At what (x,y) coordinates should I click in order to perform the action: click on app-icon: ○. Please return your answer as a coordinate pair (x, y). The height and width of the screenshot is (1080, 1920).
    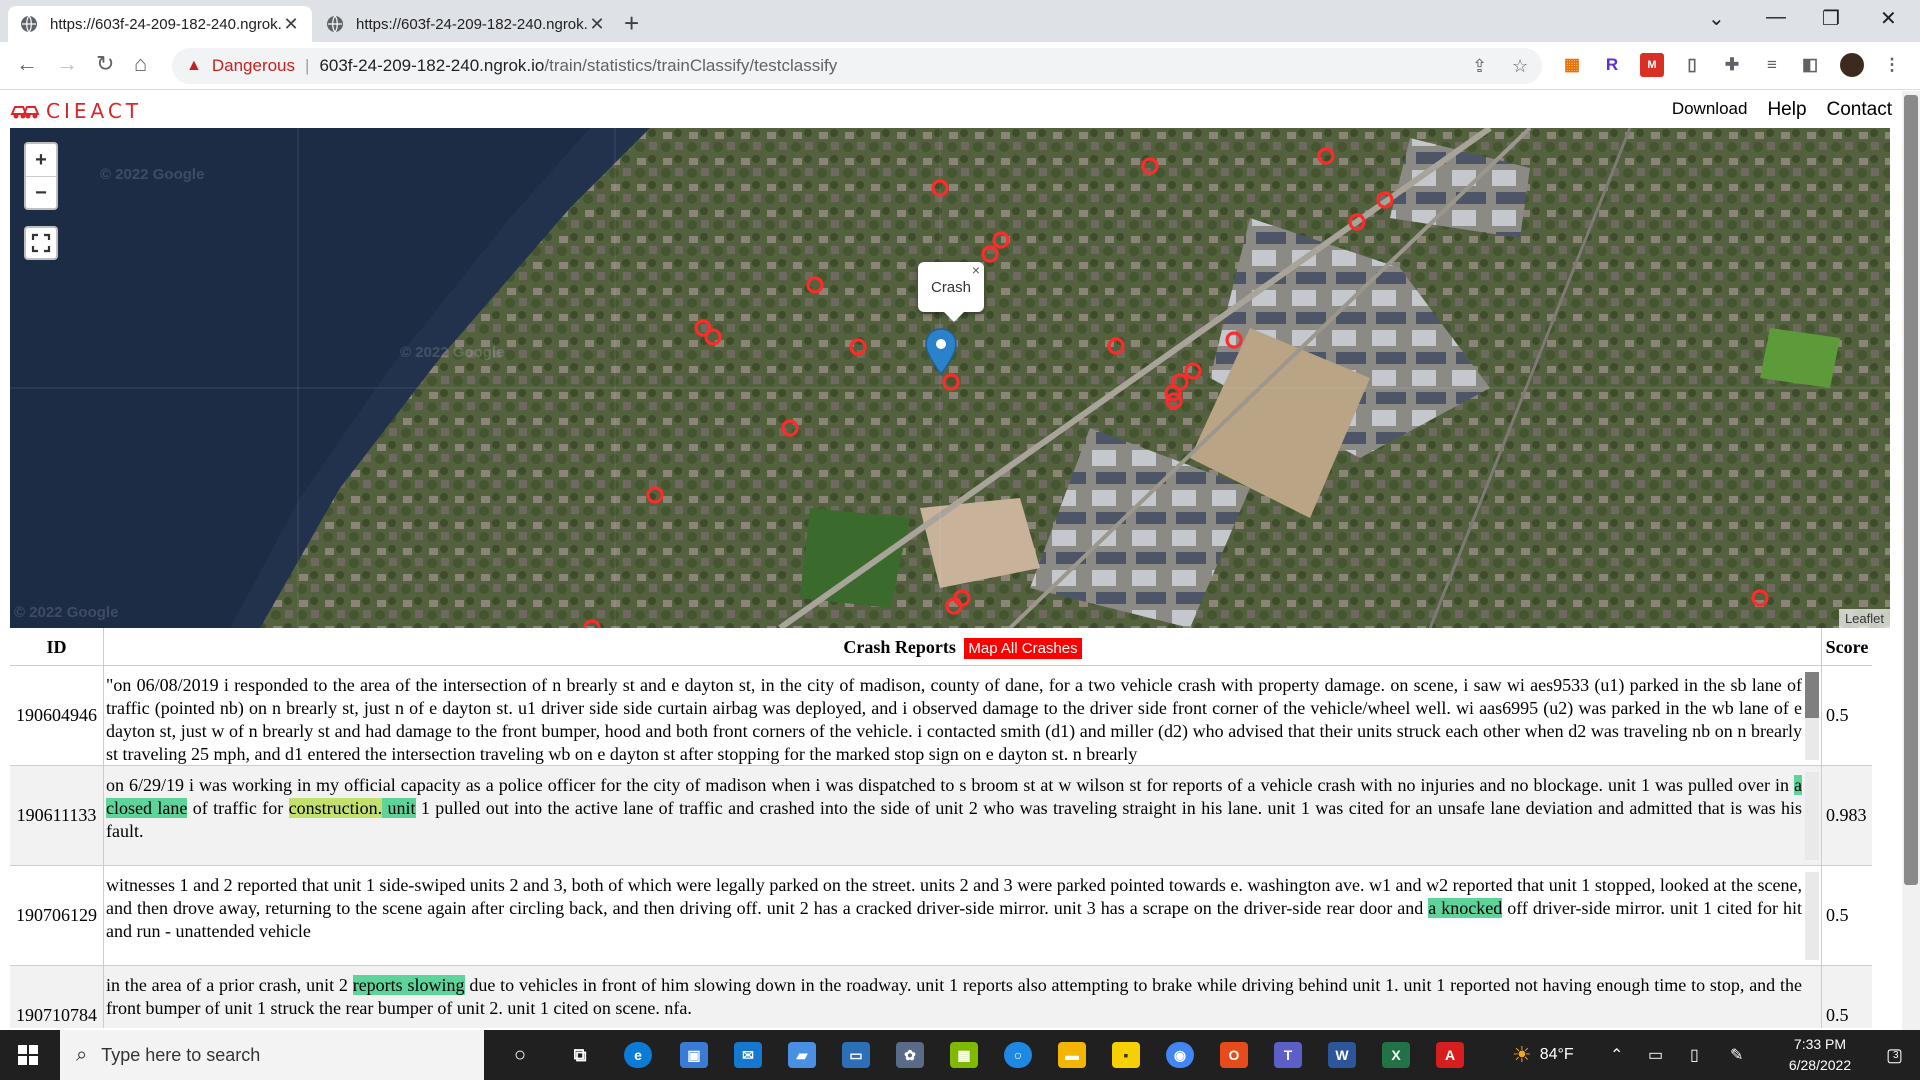
    Looking at the image, I should click on (1018, 1055).